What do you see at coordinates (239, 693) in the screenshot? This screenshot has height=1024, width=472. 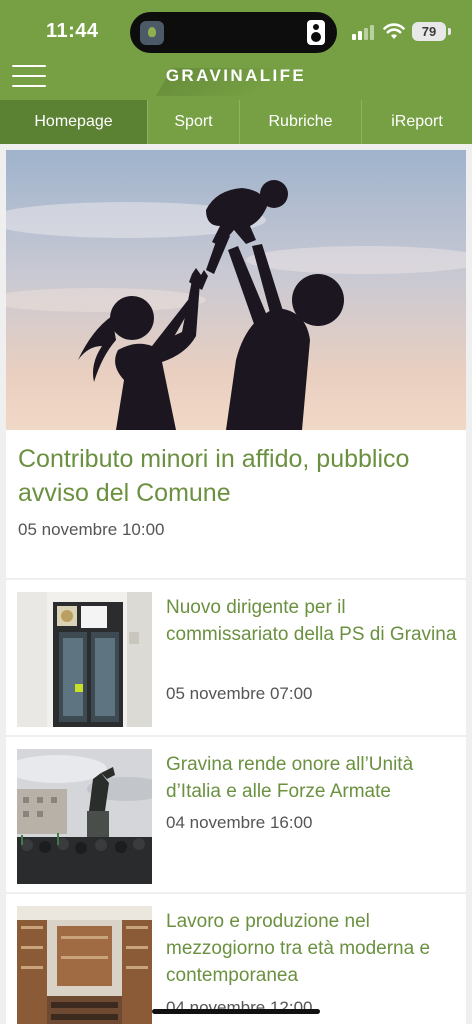 I see `article-date: 05 novembre 07:00` at bounding box center [239, 693].